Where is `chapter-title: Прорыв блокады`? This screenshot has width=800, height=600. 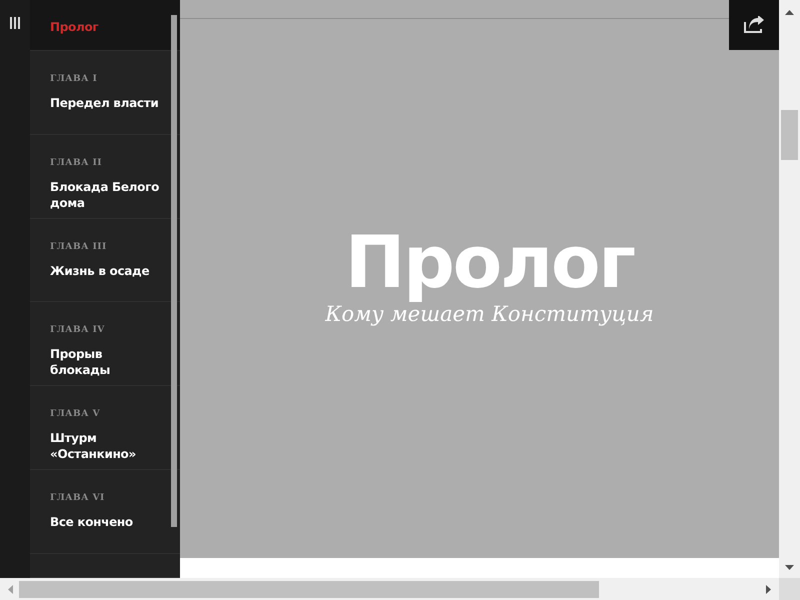
chapter-title: Прорыв блокады is located at coordinates (81, 362).